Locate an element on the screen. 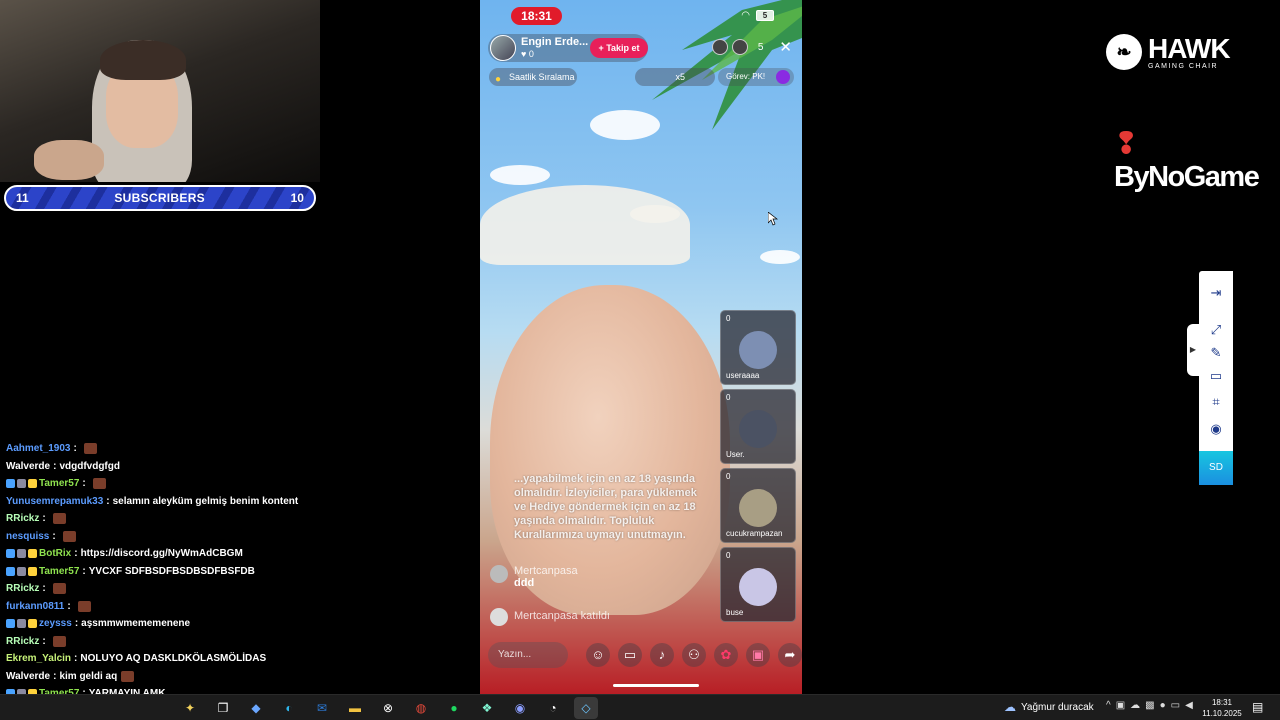  network-icon: ▭ is located at coordinates (1175, 705).